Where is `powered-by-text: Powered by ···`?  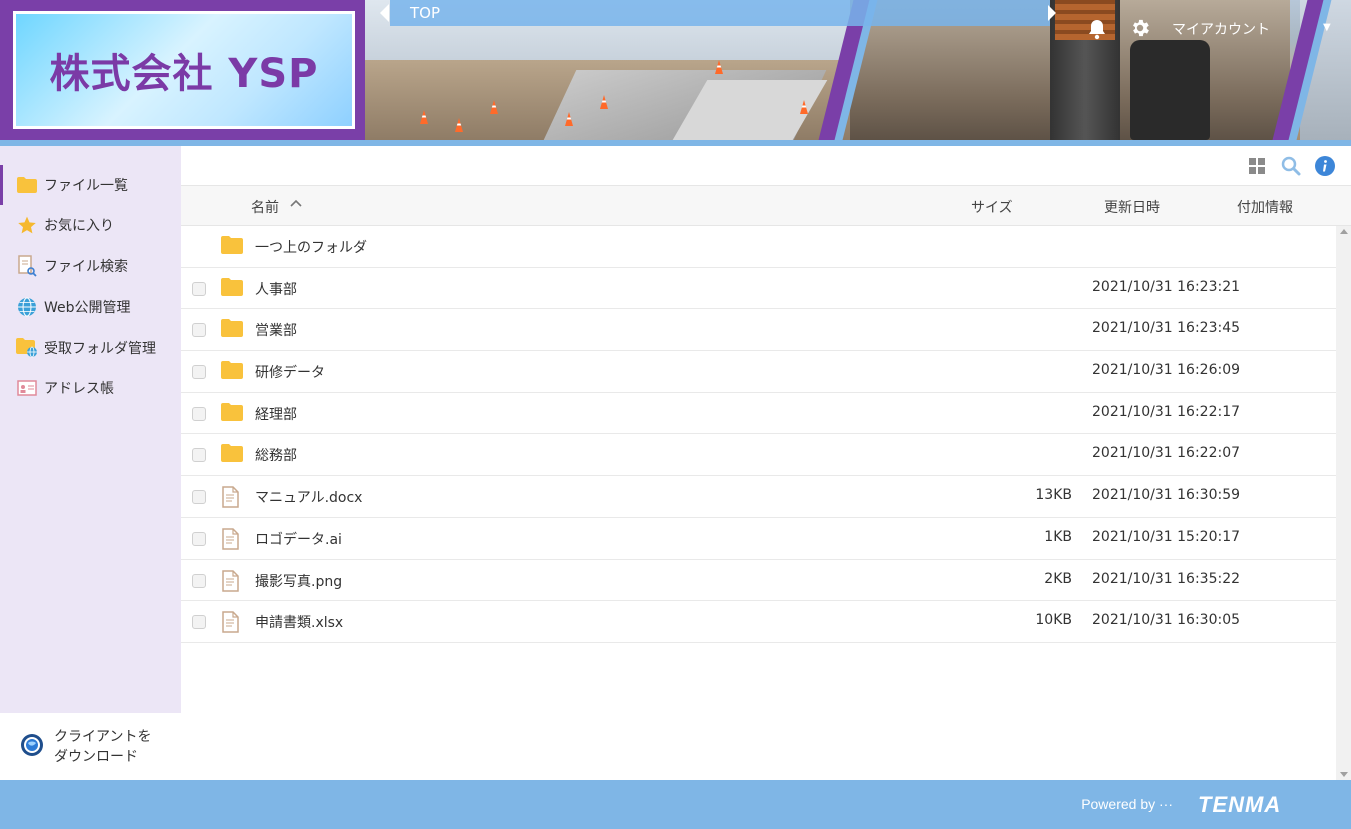
powered-by-text: Powered by ··· is located at coordinates (1127, 804).